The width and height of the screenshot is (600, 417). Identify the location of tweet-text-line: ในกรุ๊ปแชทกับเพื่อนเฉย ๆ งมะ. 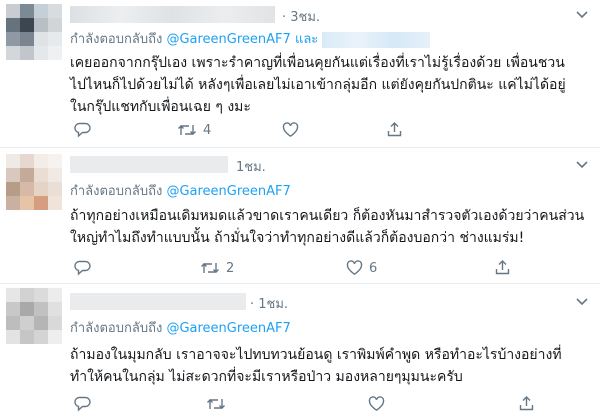
(160, 107).